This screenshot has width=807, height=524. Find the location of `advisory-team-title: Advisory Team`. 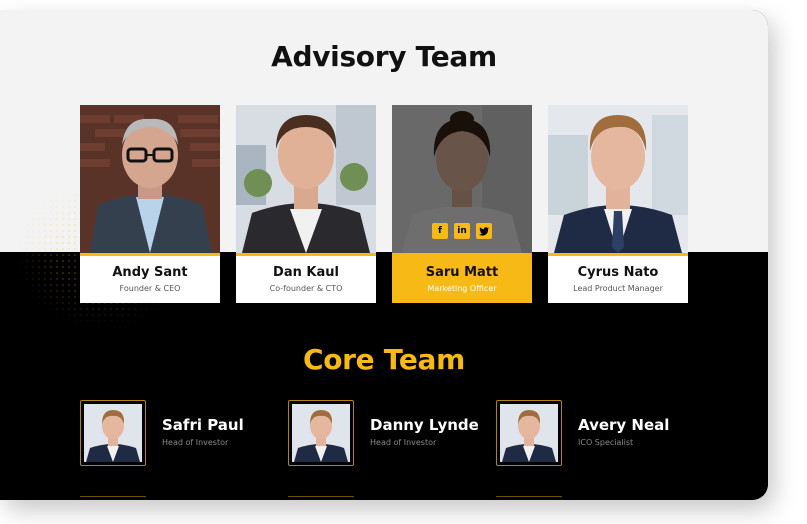

advisory-team-title: Advisory Team is located at coordinates (384, 56).